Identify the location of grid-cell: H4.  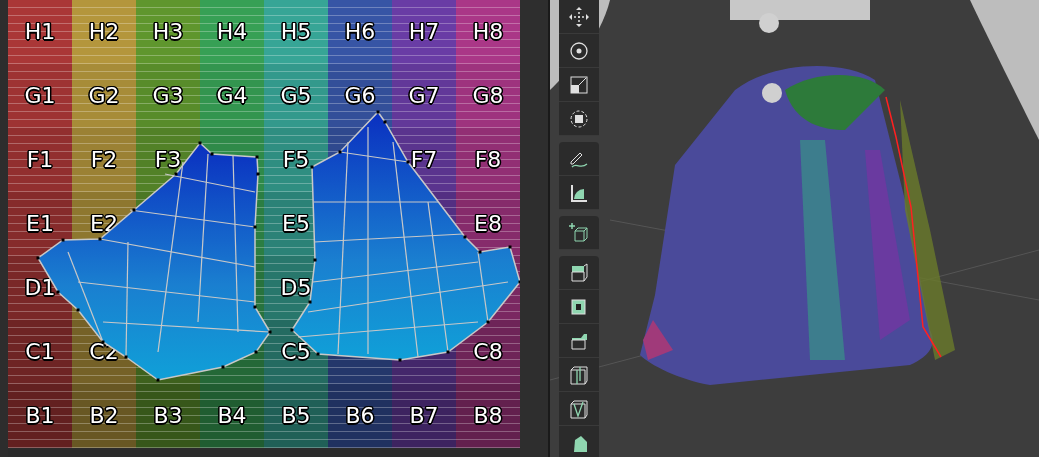
(232, 32).